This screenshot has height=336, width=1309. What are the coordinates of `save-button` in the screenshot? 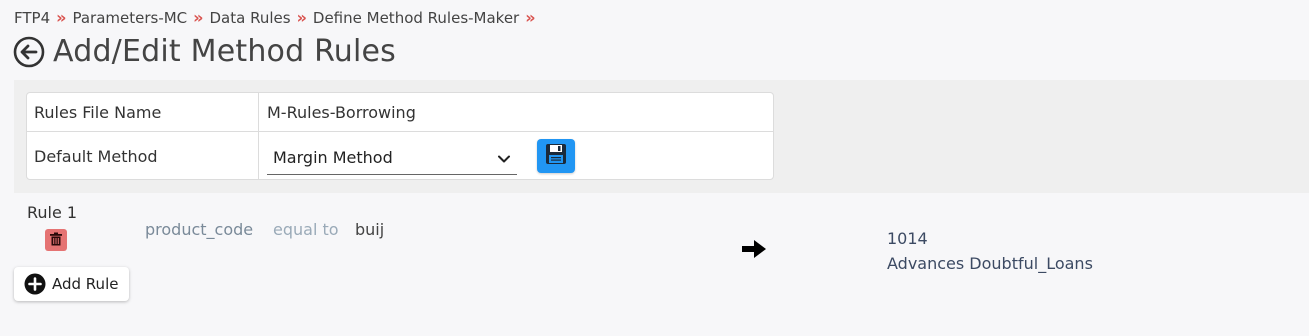 It's located at (556, 156).